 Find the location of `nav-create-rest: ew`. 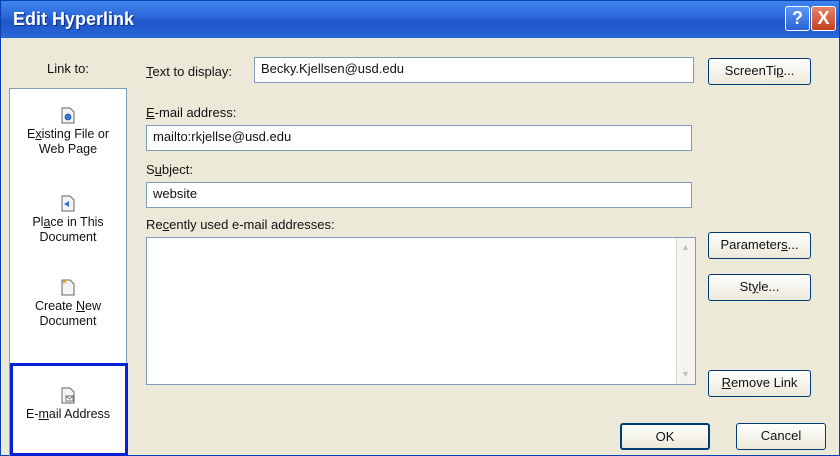

nav-create-rest: ew is located at coordinates (93, 306).